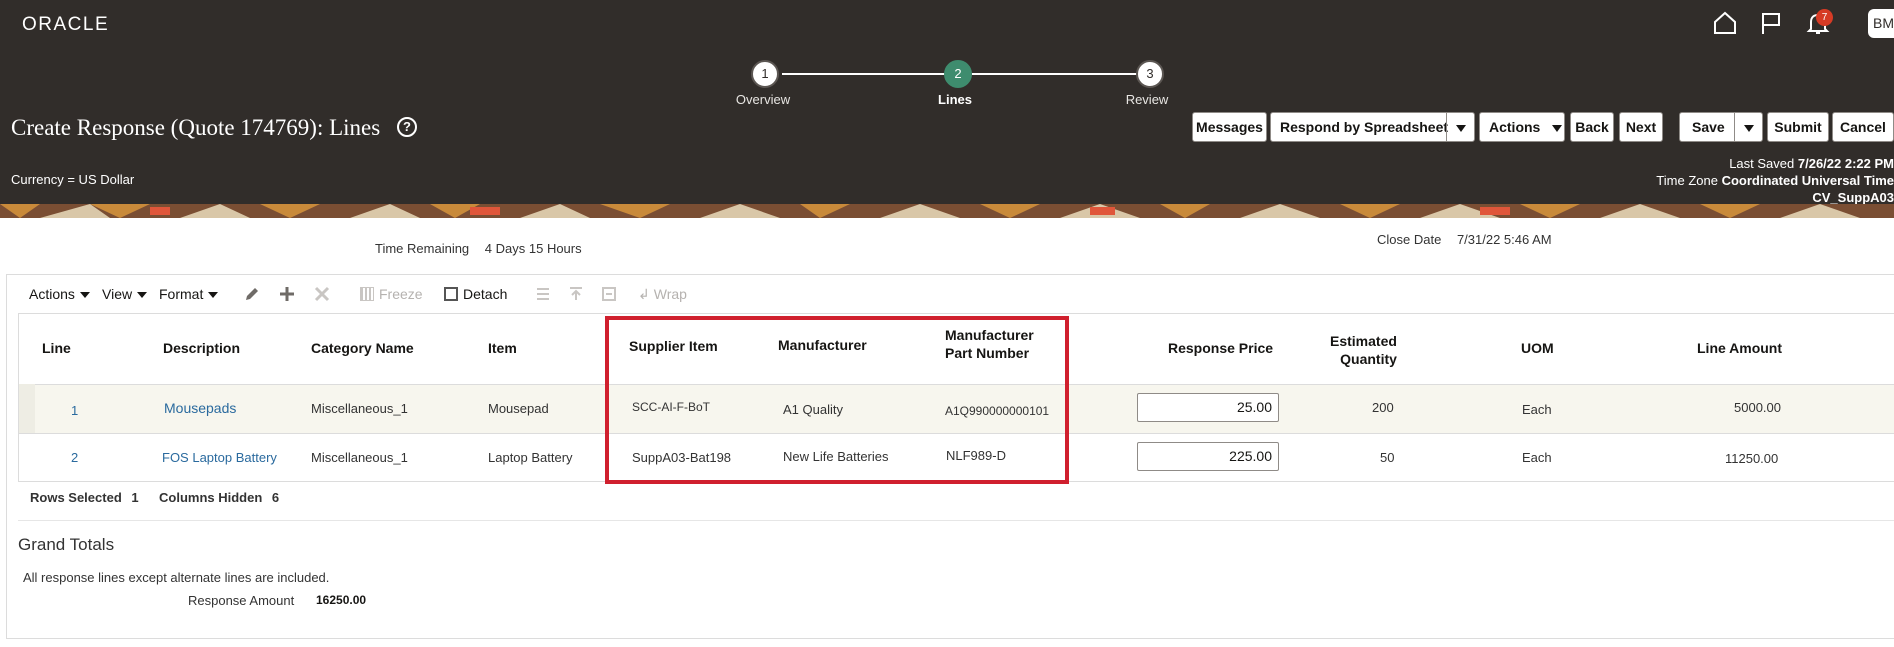 Image resolution: width=1894 pixels, height=647 pixels. Describe the element at coordinates (947, 211) in the screenshot. I see `decorative-banner` at that location.